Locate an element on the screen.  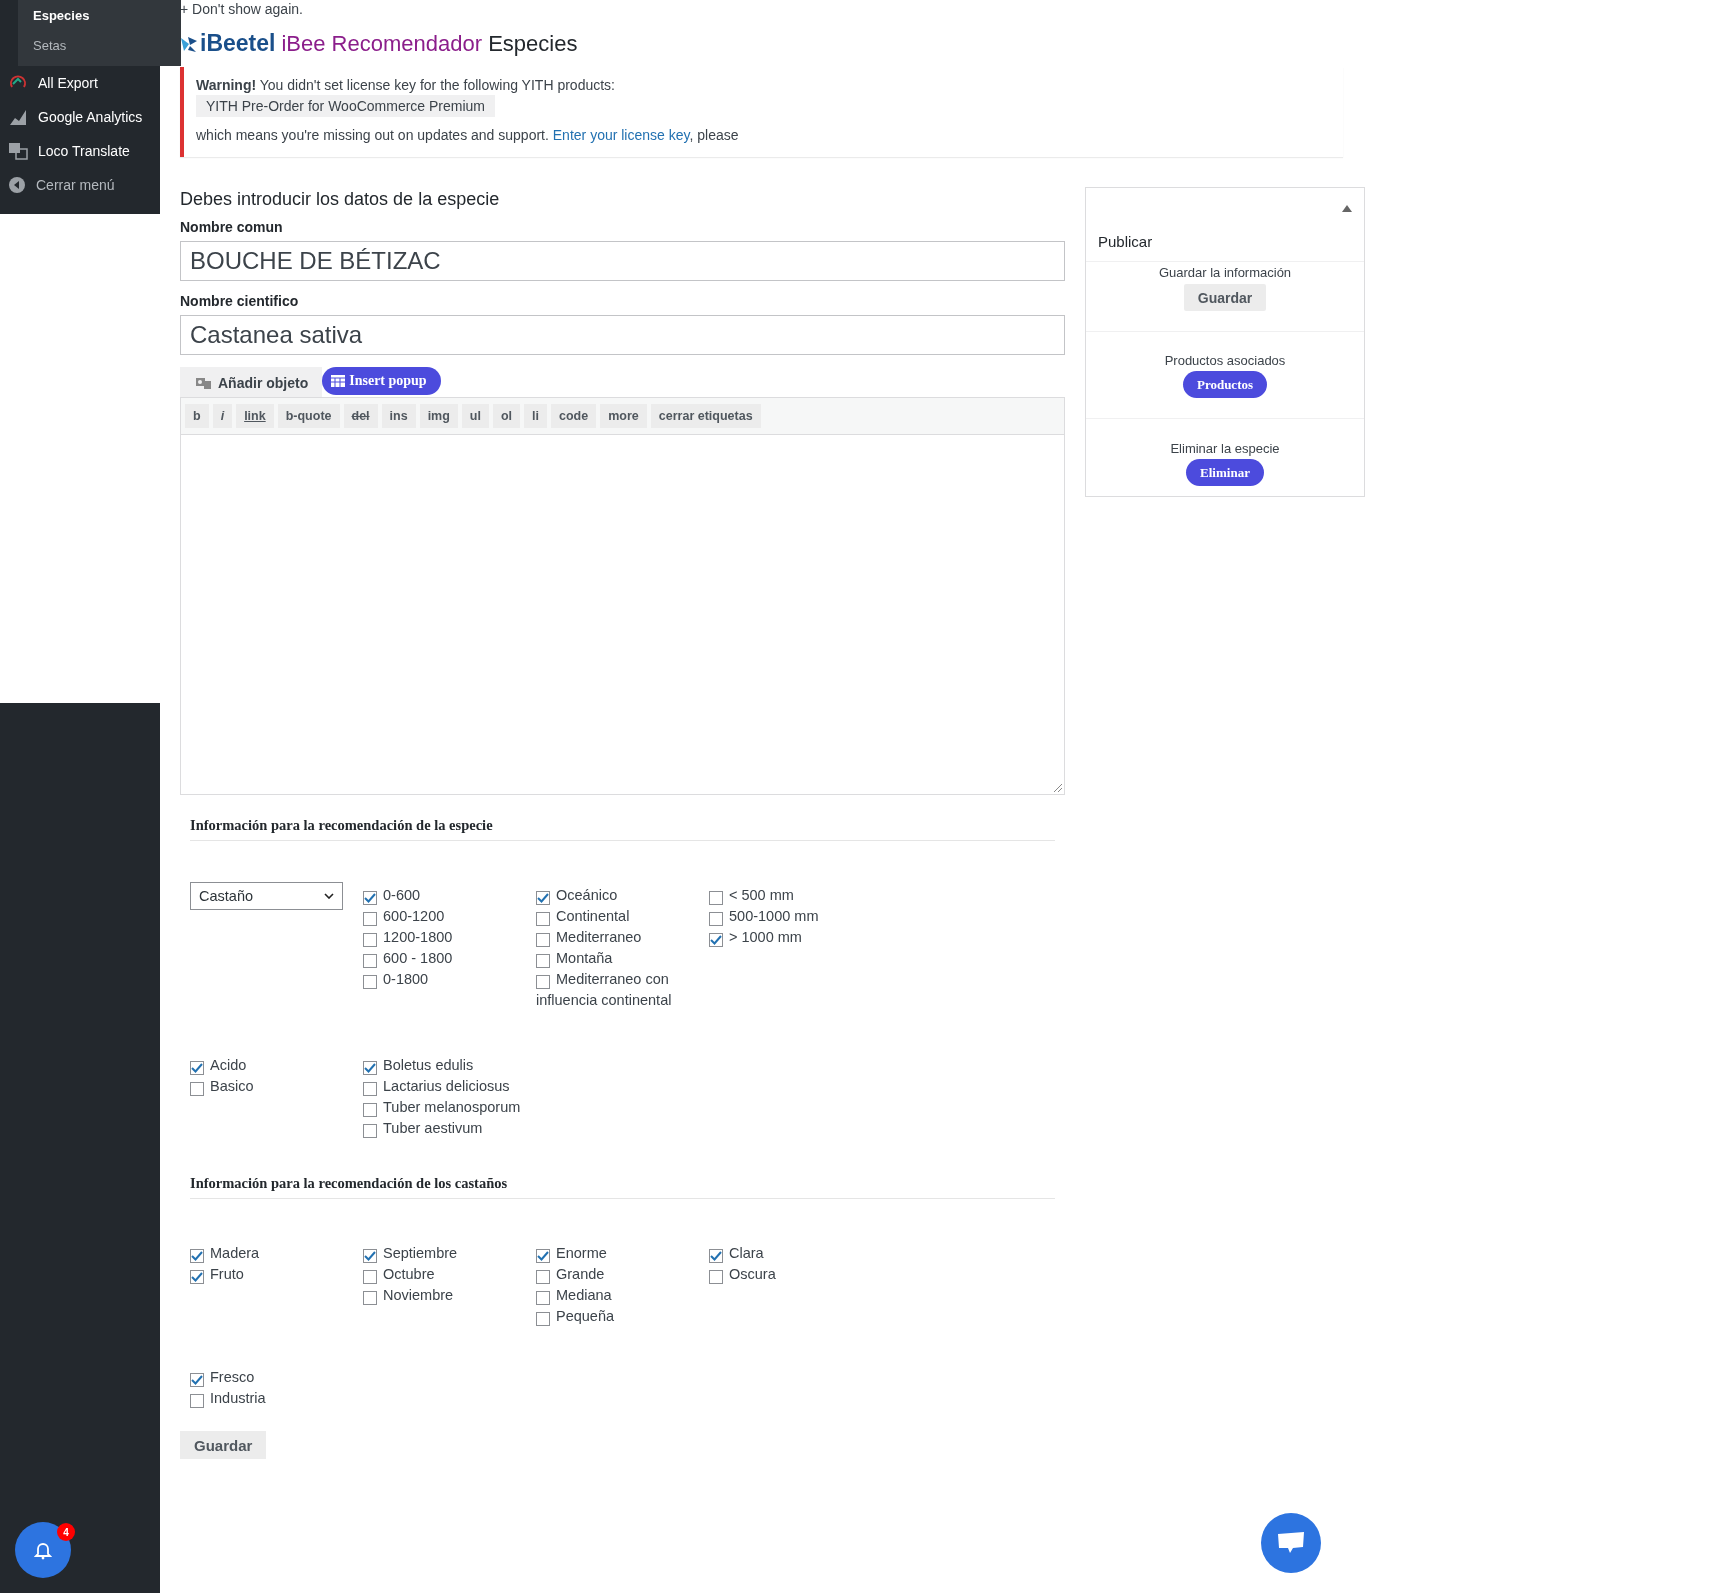
collapse-caret-icon is located at coordinates (1347, 208).